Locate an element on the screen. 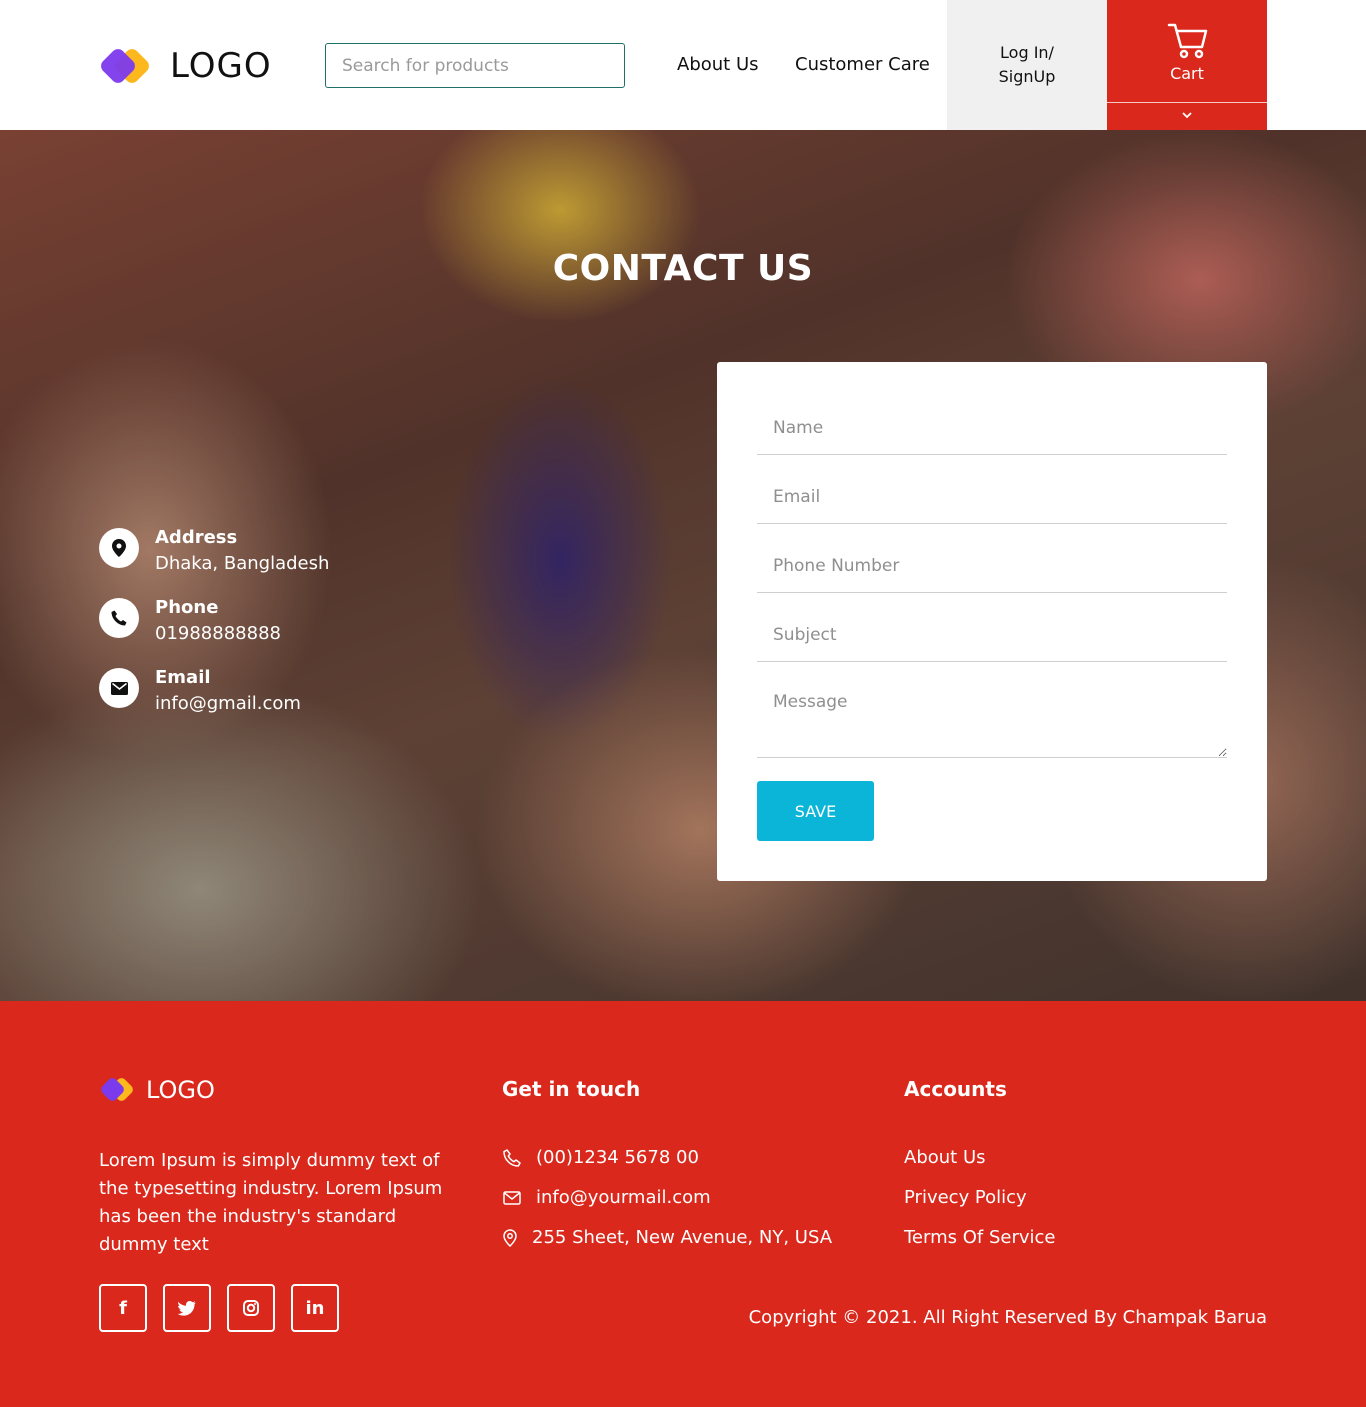  login-signup-label: Log In/ SignUp is located at coordinates (1027, 64).